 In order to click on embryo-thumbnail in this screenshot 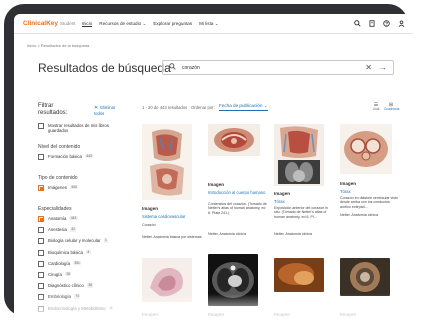, I will do `click(167, 280)`.